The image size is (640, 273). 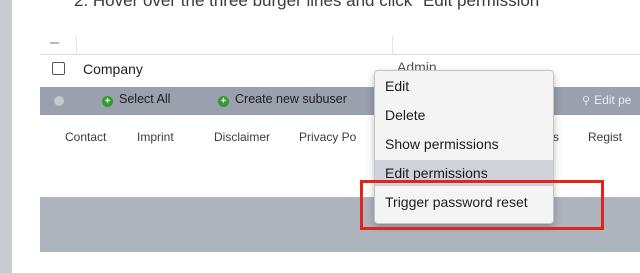 I want to click on create-subuser-button: + Create new subuser, so click(x=282, y=99).